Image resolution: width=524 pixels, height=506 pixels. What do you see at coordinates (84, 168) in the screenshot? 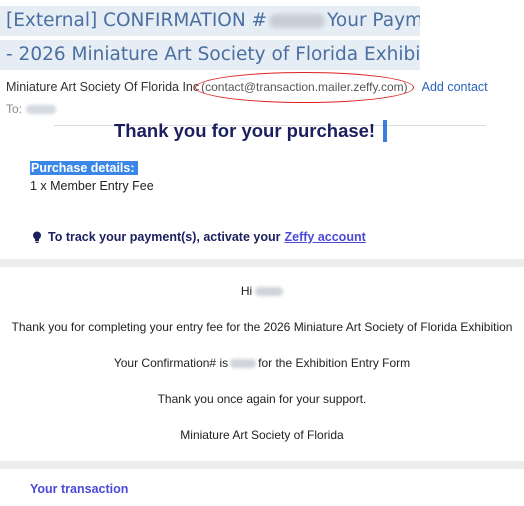
I see `purchase-details-label: Purchase details:` at bounding box center [84, 168].